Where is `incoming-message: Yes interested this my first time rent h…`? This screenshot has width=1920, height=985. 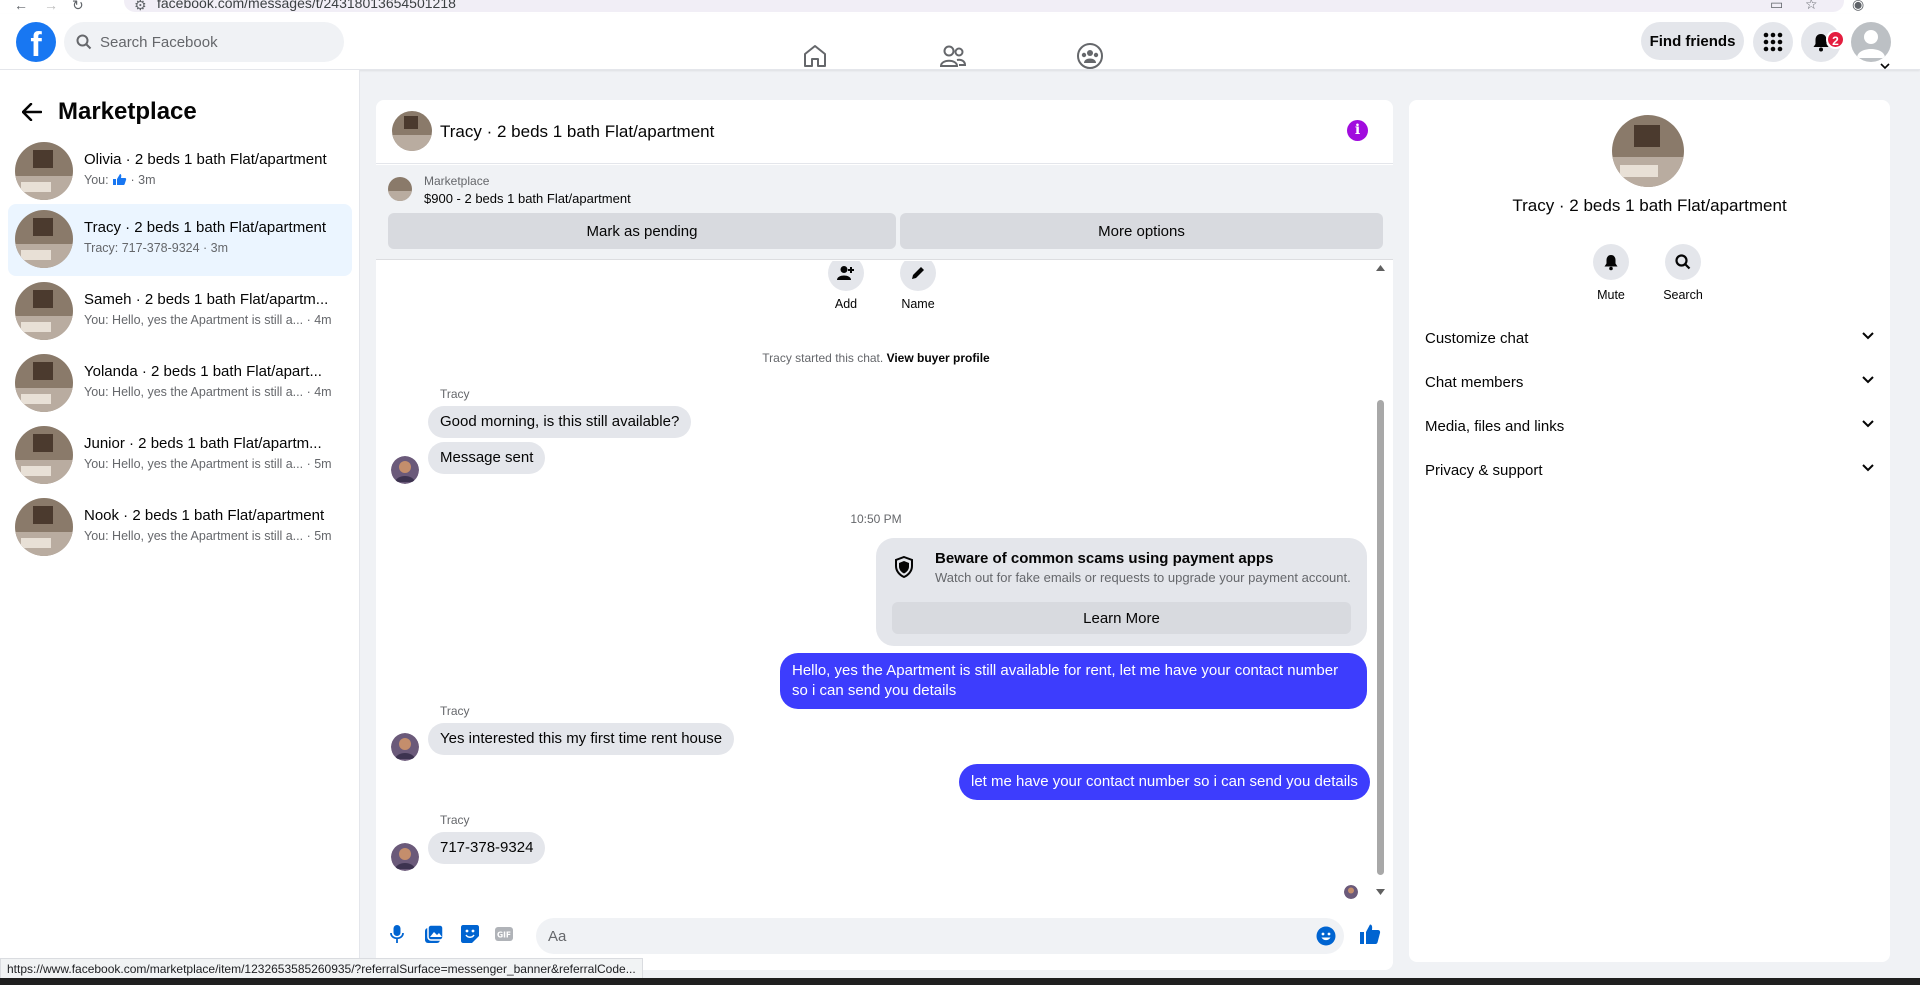 incoming-message: Yes interested this my first time rent h… is located at coordinates (581, 739).